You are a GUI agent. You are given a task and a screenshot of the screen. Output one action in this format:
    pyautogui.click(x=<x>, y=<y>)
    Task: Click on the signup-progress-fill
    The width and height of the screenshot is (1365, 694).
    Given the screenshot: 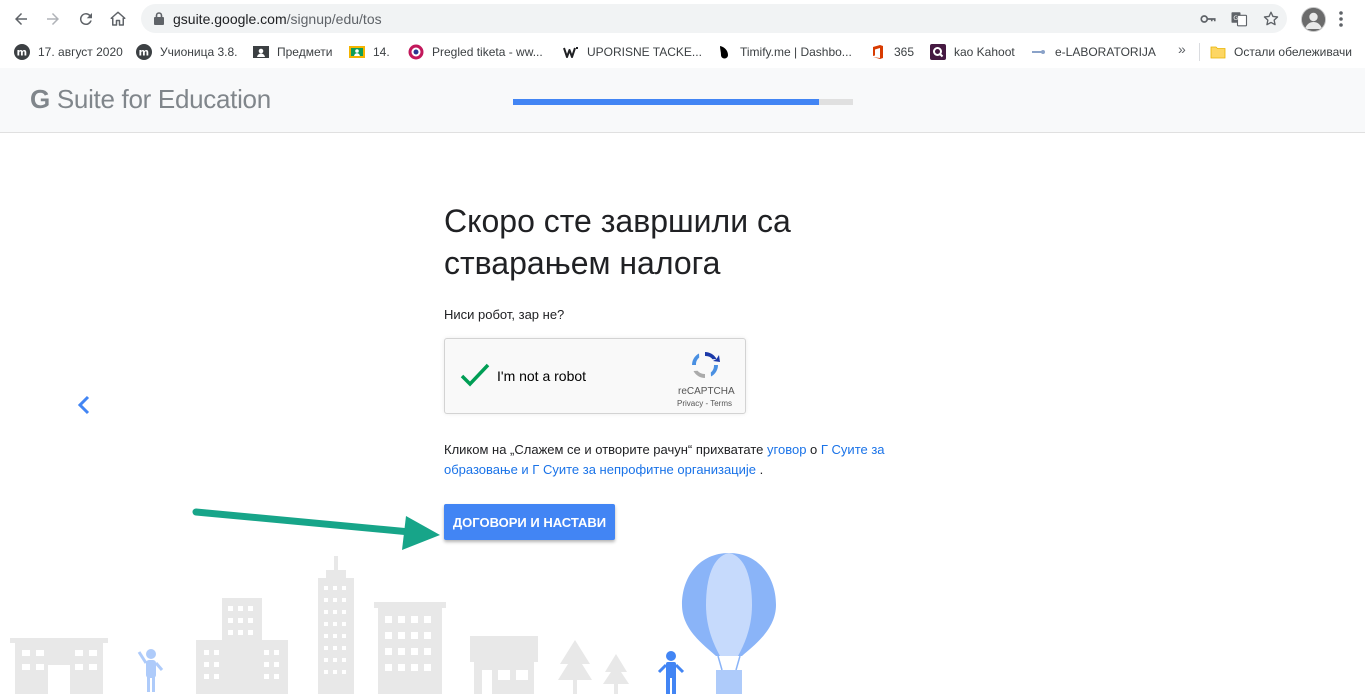 What is the action you would take?
    pyautogui.click(x=666, y=102)
    